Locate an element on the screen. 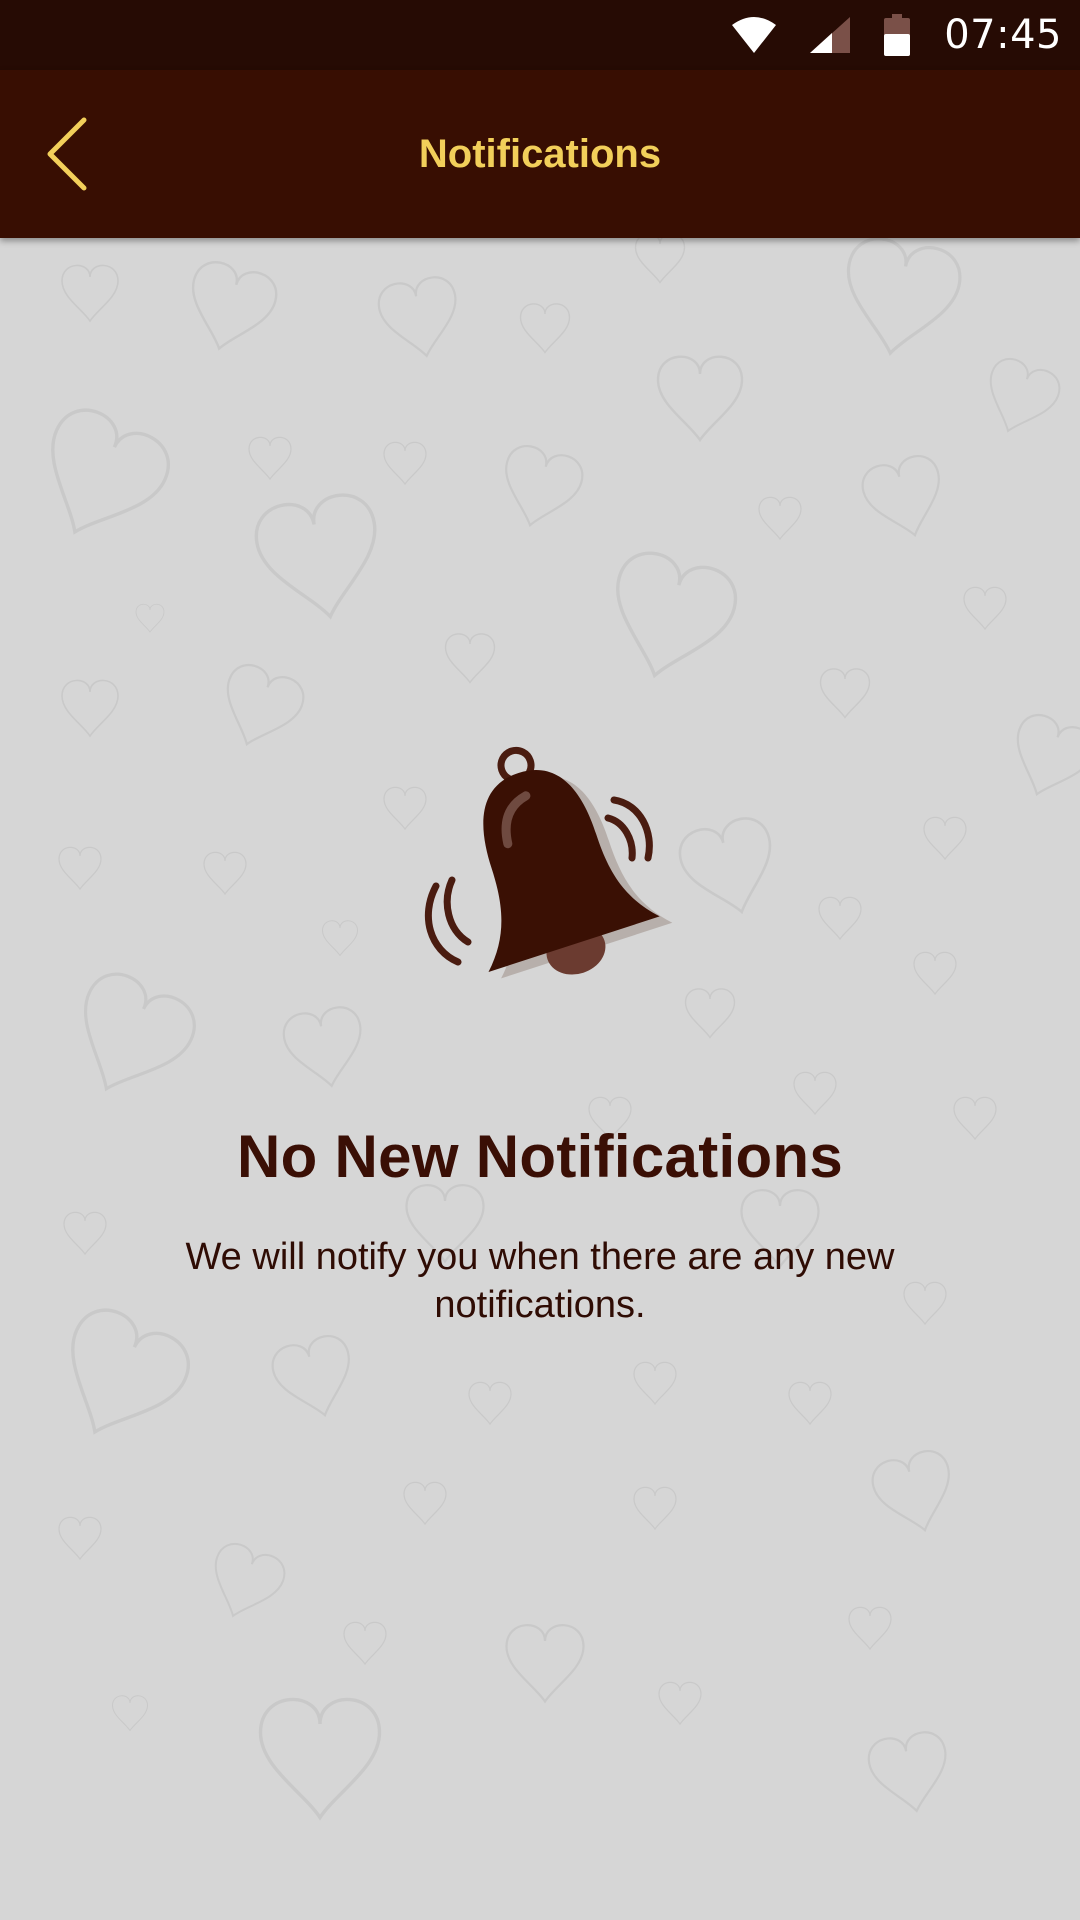 The image size is (1080, 1920). wifi-icon is located at coordinates (754, 35).